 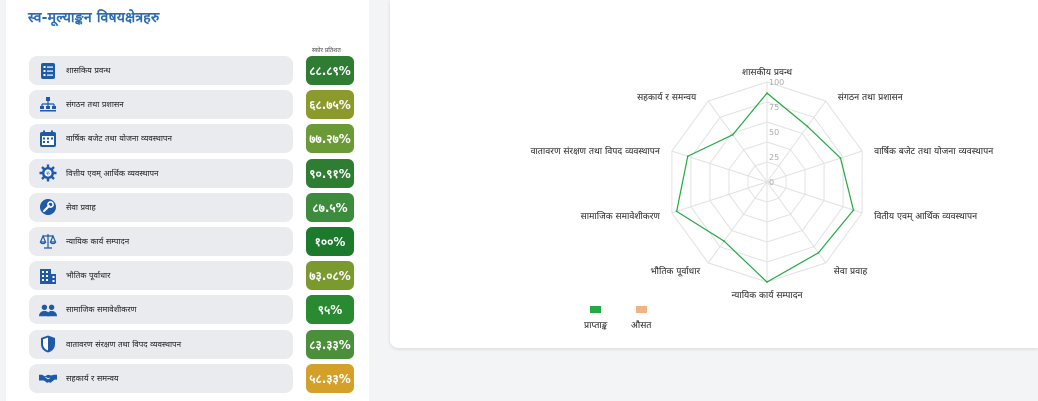 What do you see at coordinates (88, 276) in the screenshot?
I see `assessment-row-label: भौतिक पूर्वाधार` at bounding box center [88, 276].